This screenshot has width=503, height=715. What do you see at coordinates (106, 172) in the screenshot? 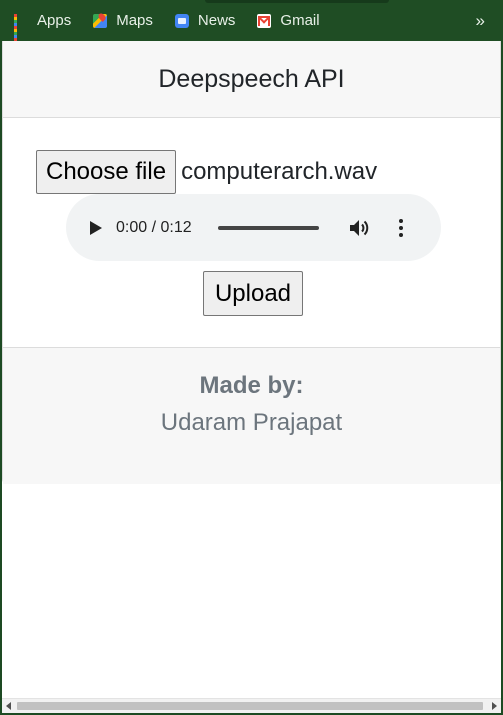
I see `choose-file-button: Choose file` at bounding box center [106, 172].